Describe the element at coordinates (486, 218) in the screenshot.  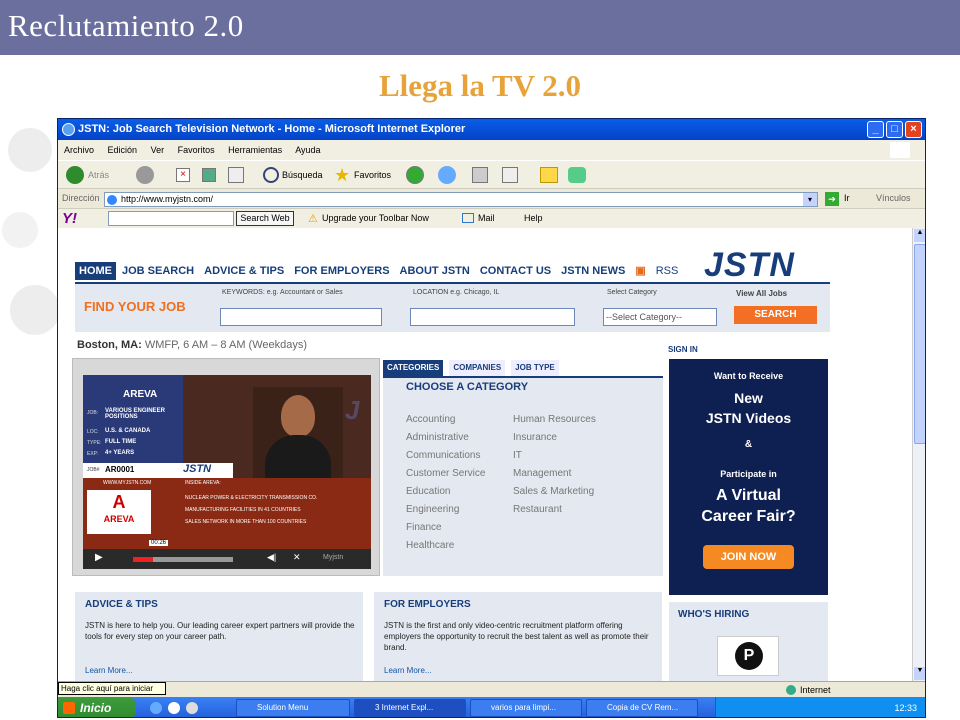
I see `mail-menu: Mail` at that location.